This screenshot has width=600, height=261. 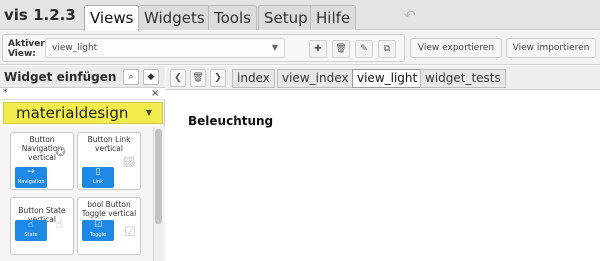 What do you see at coordinates (112, 18) in the screenshot?
I see `tab-views: Views` at bounding box center [112, 18].